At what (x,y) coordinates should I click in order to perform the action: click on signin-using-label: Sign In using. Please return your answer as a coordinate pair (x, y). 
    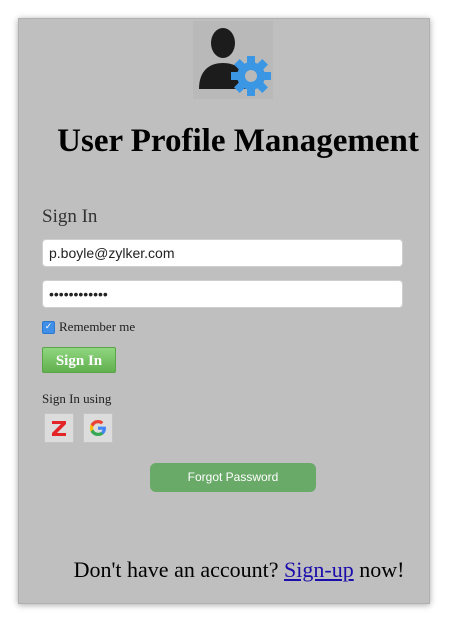
    Looking at the image, I should click on (77, 398).